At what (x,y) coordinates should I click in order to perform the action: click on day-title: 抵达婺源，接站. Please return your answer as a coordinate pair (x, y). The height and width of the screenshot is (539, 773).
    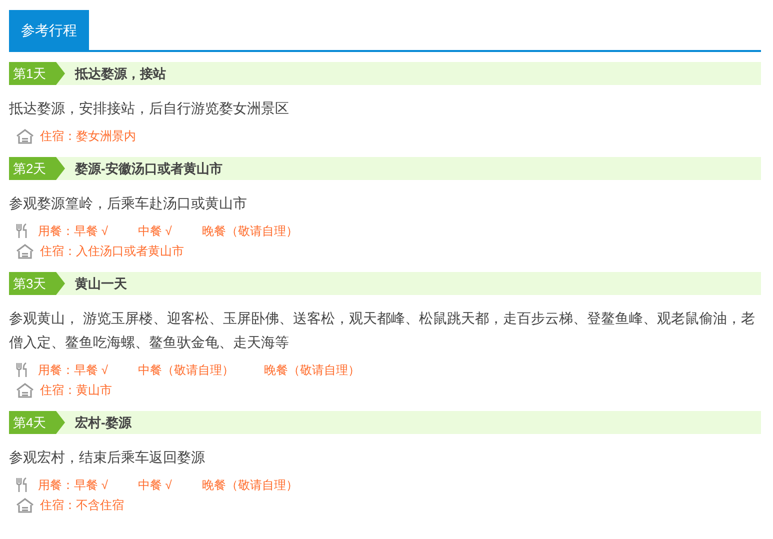
    Looking at the image, I should click on (120, 73).